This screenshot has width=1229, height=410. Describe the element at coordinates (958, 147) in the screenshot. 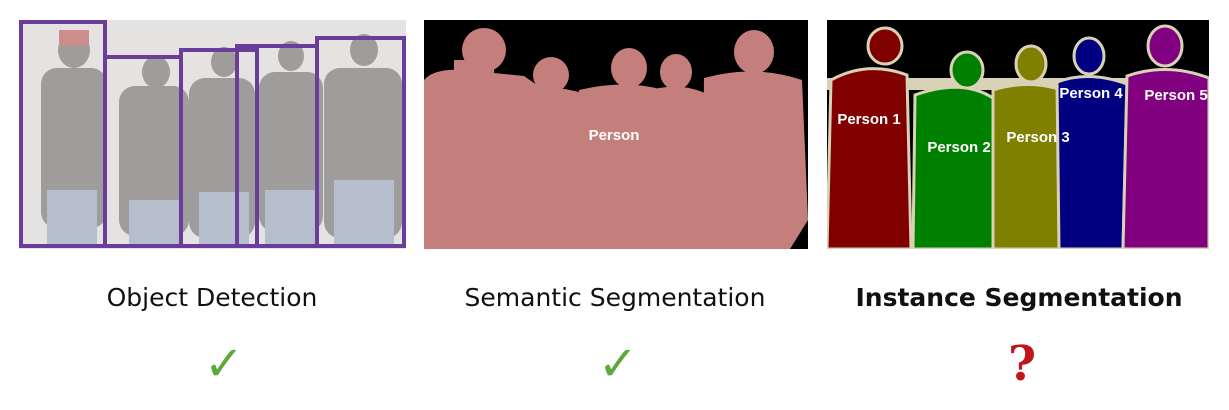

I see `instance-label-2: Person 2` at that location.